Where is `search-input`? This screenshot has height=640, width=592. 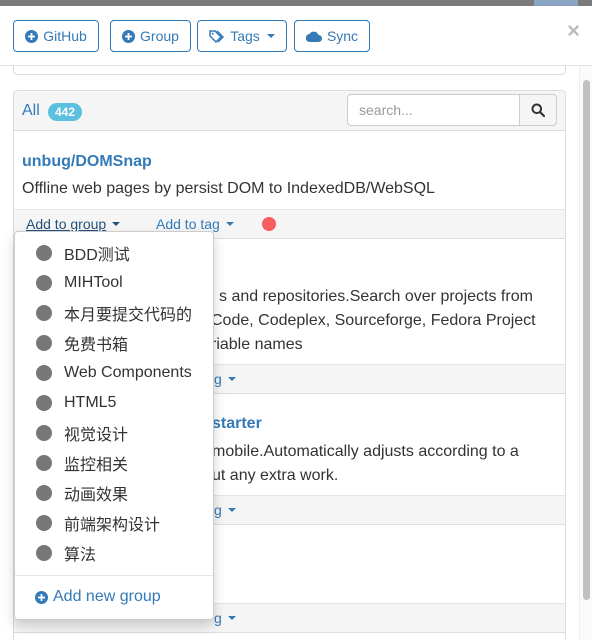
search-input is located at coordinates (433, 110).